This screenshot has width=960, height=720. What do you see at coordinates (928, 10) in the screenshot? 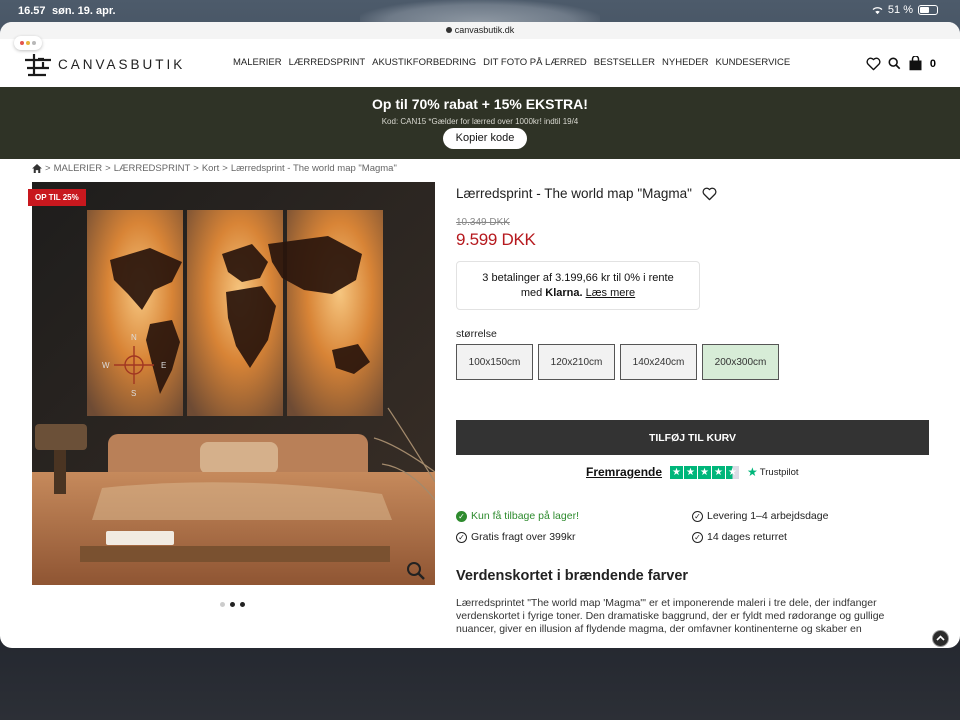
I see `battery-icon` at bounding box center [928, 10].